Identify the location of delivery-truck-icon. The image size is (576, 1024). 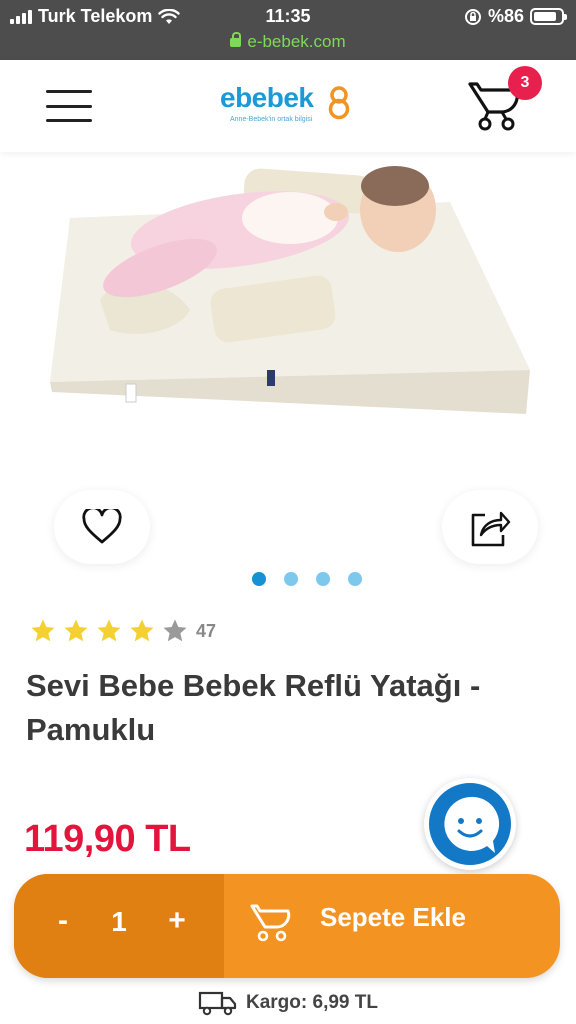
(217, 1003).